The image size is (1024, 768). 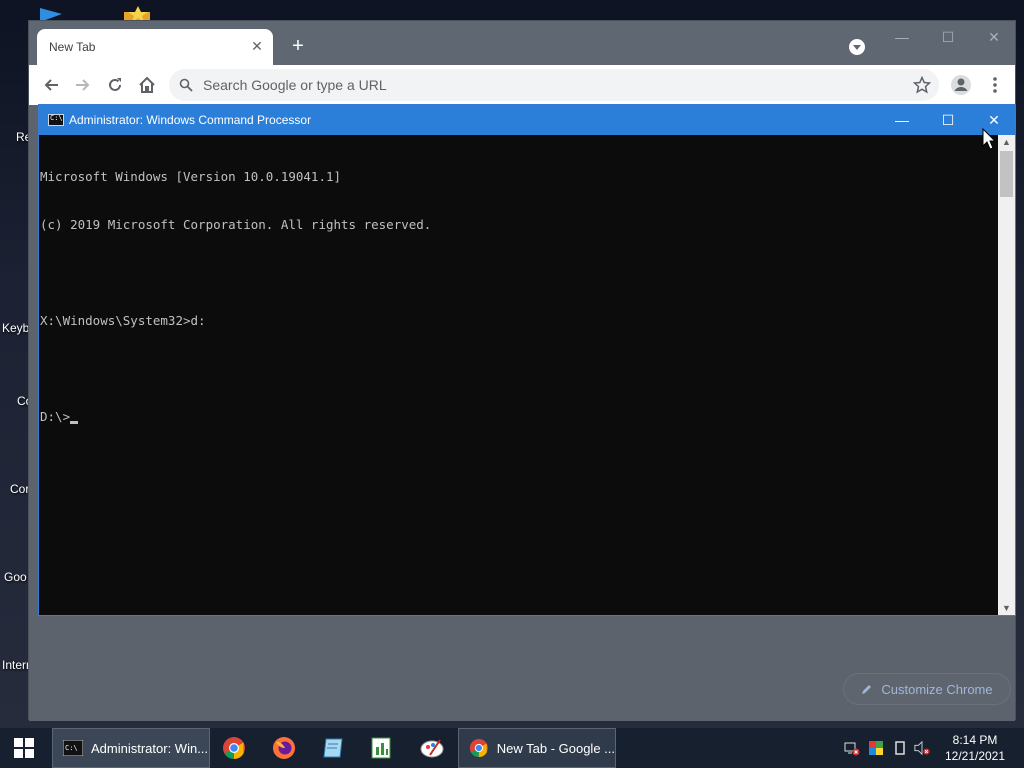 I want to click on cmd-icon-text: C:\, so click(x=56, y=118).